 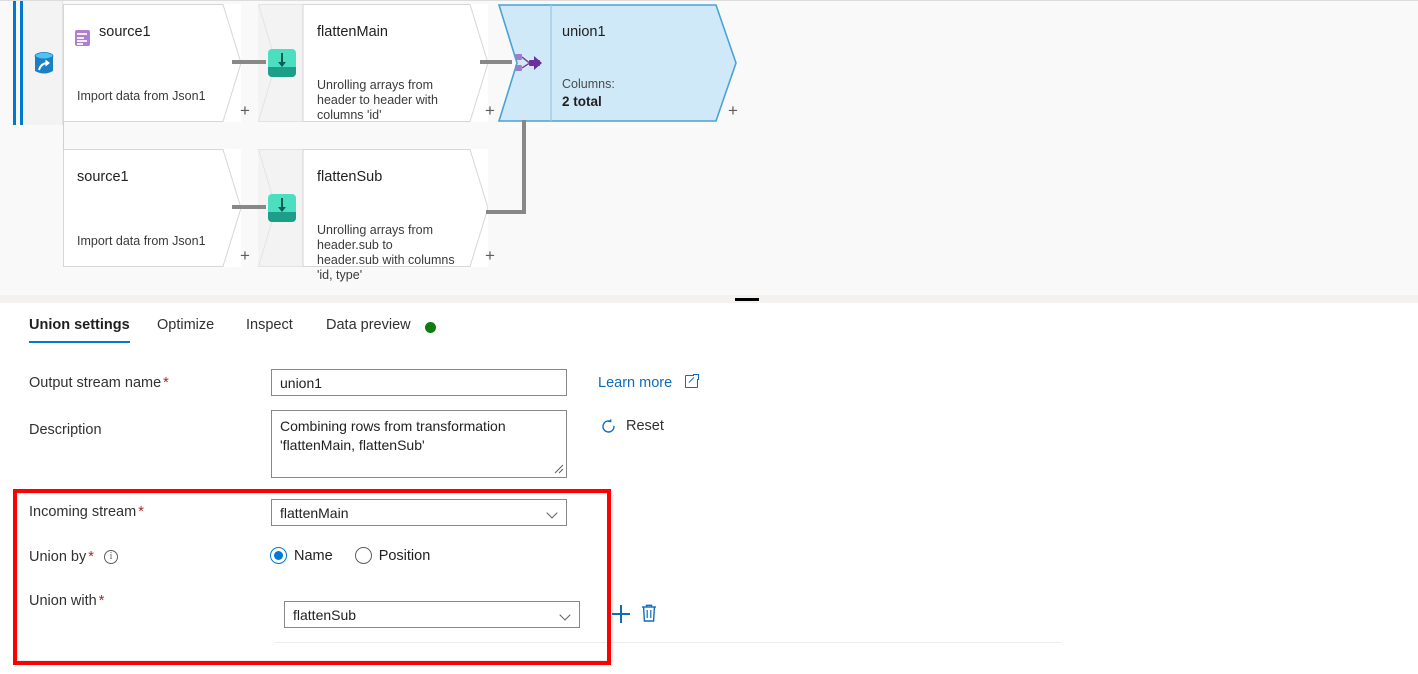 I want to click on radio-button-position, so click(x=363, y=555).